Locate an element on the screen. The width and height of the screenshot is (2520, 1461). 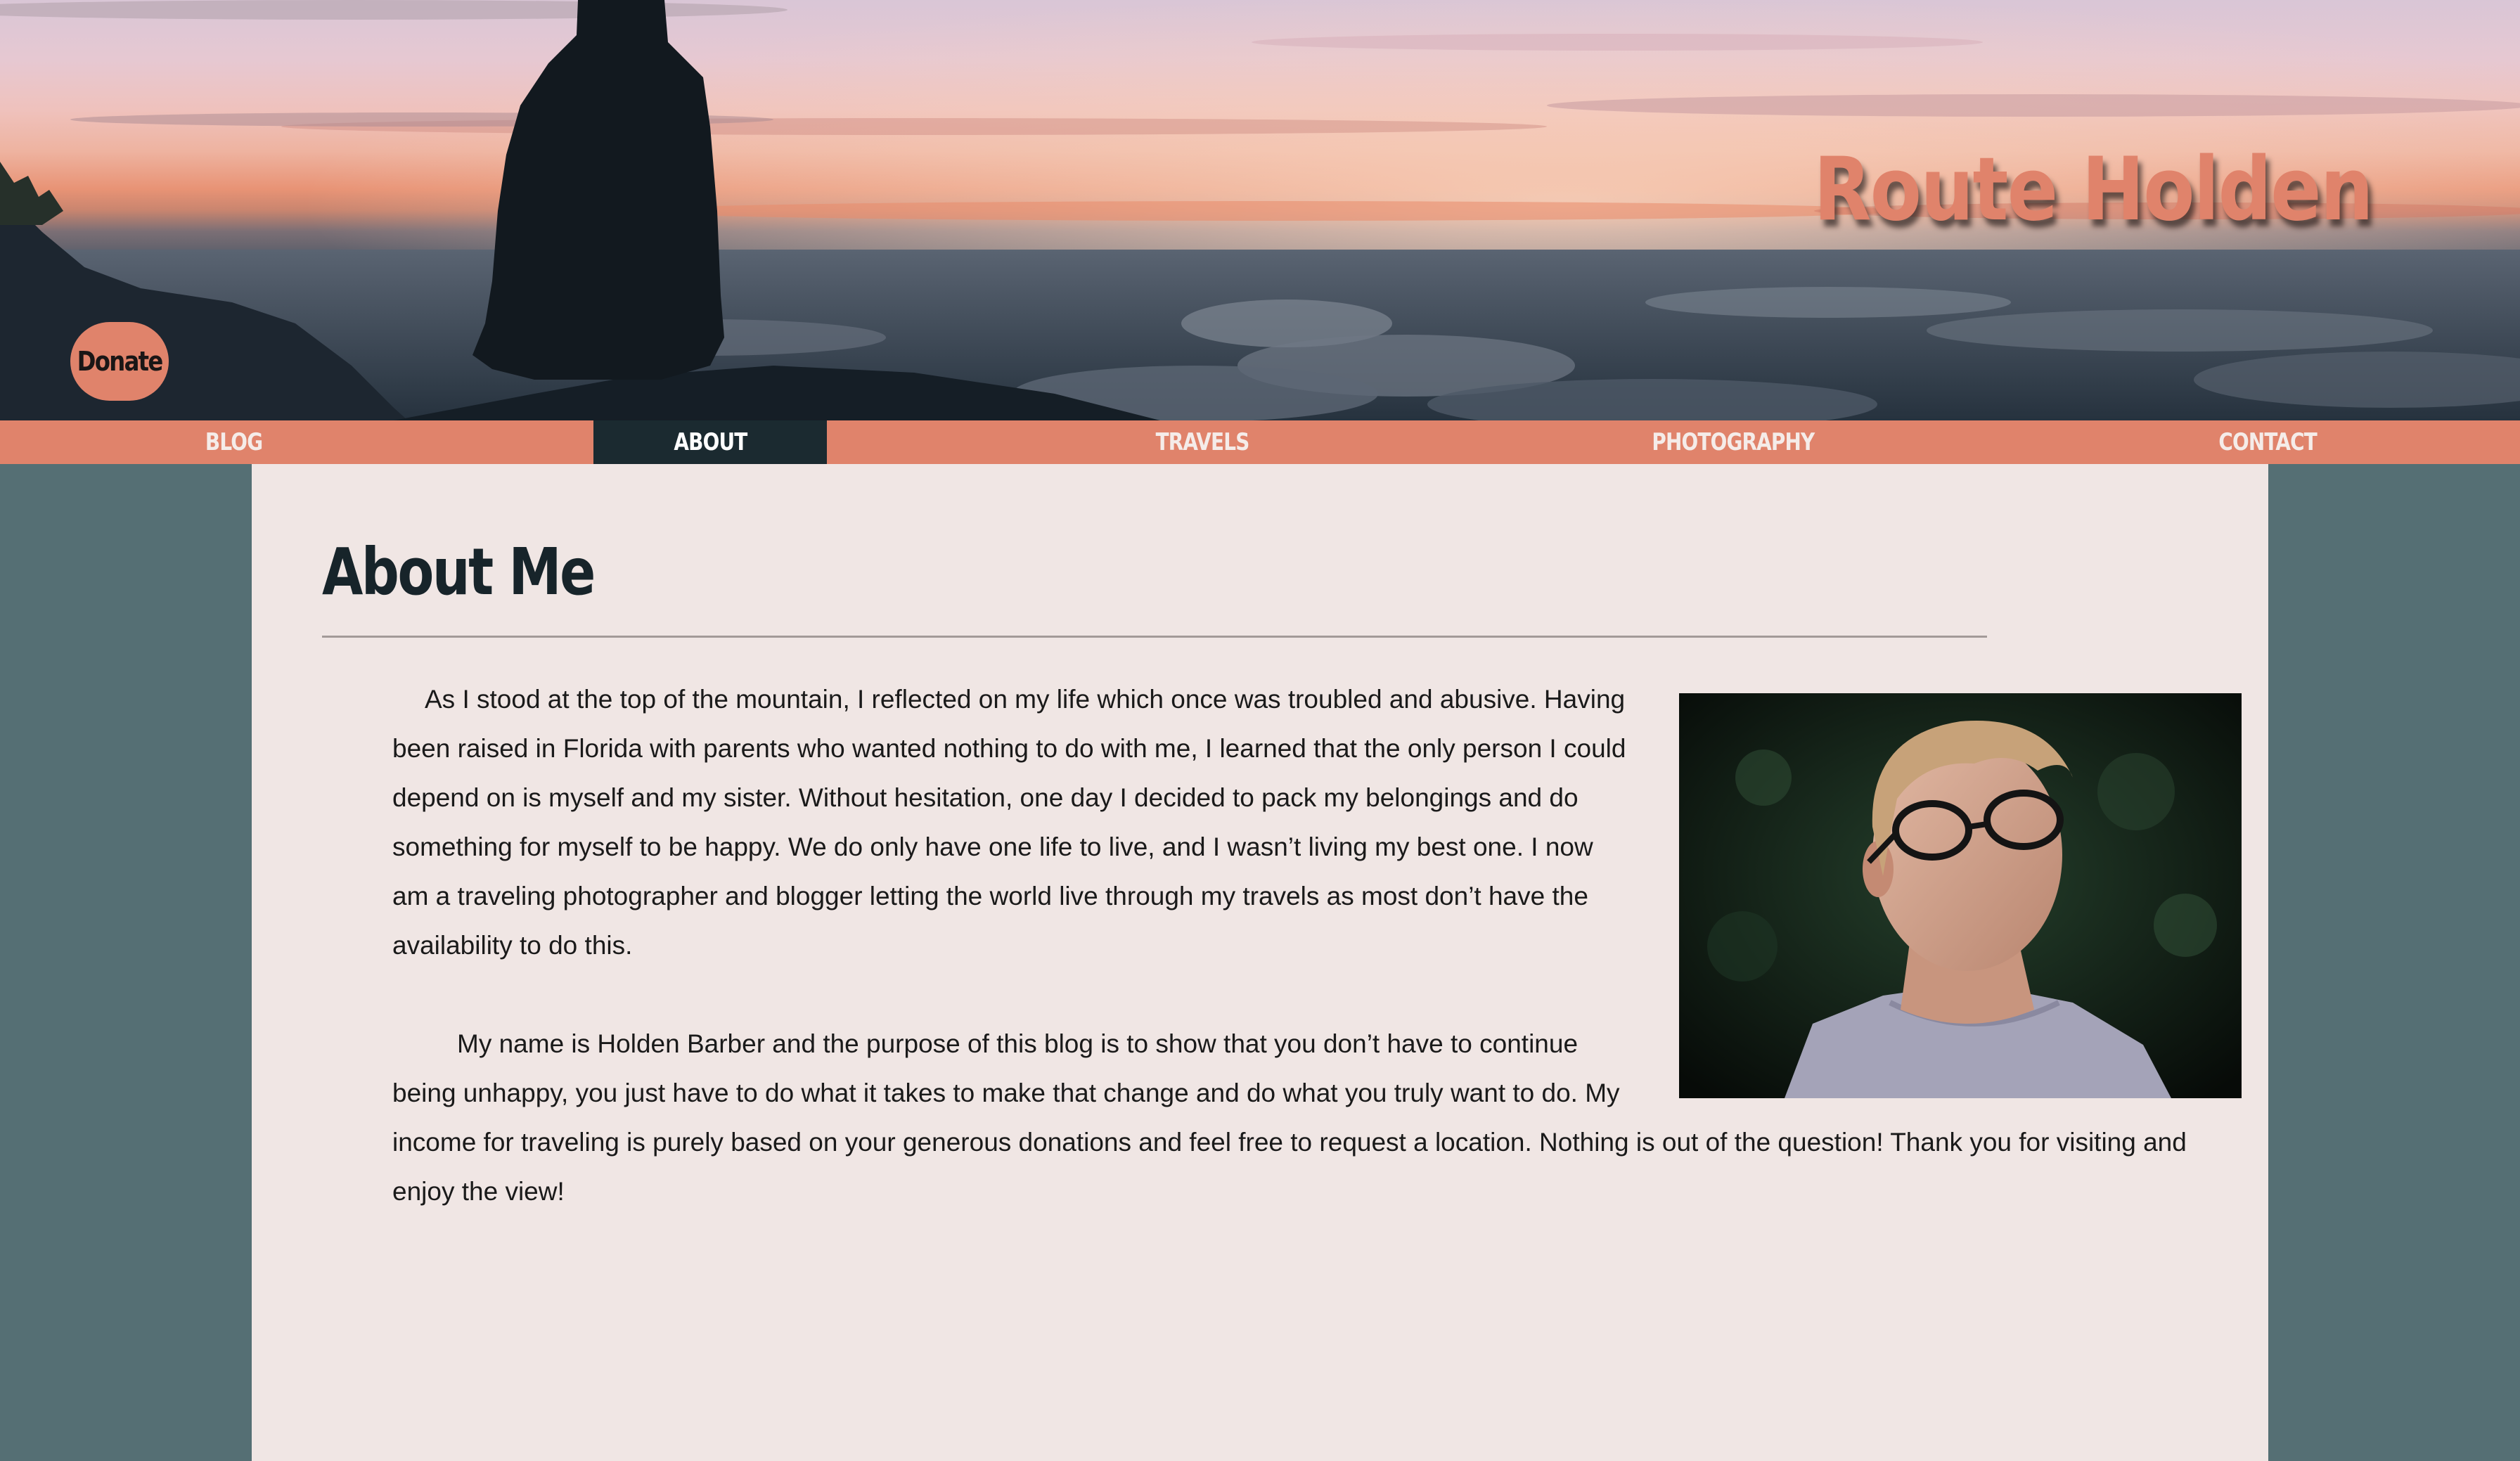
page-title: About Me is located at coordinates (459, 572).